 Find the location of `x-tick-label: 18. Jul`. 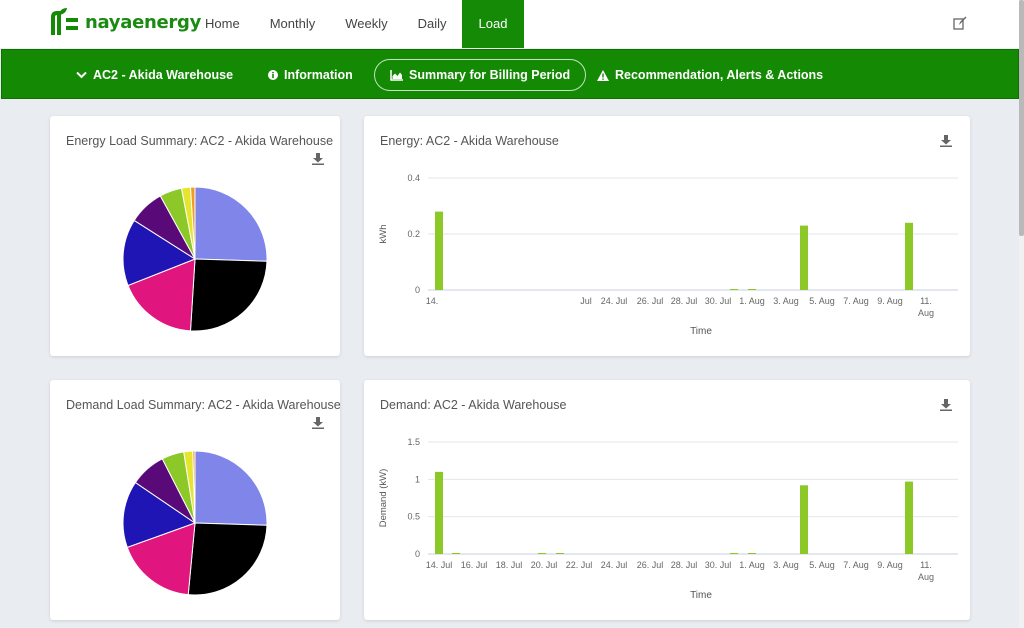

x-tick-label: 18. Jul is located at coordinates (509, 565).